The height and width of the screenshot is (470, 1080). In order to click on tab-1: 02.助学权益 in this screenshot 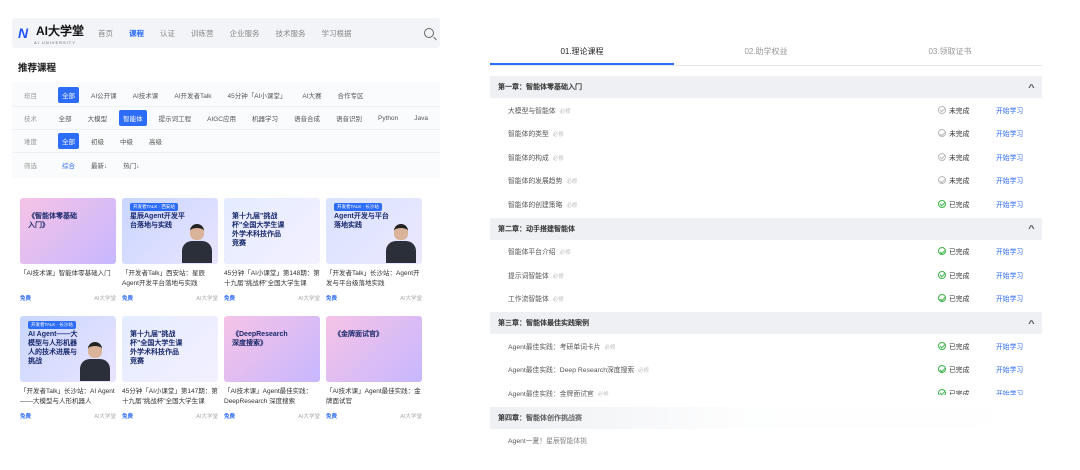, I will do `click(766, 52)`.